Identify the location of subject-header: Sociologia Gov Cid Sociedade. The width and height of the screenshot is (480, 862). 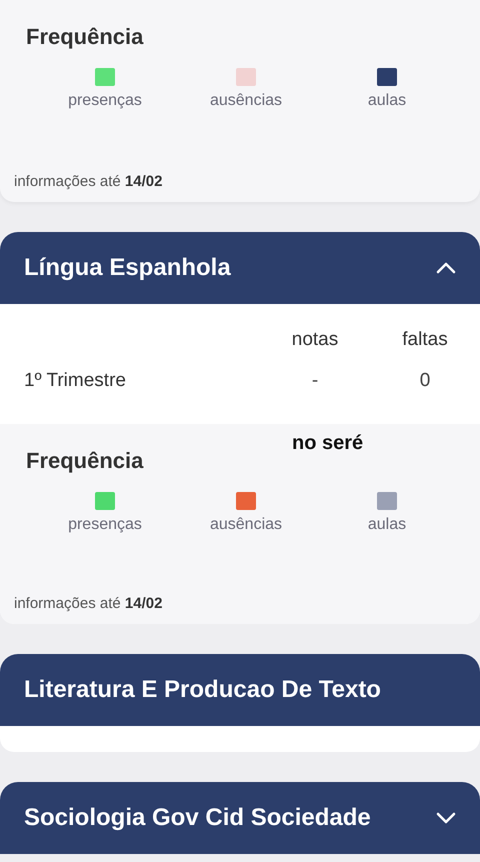
(240, 818).